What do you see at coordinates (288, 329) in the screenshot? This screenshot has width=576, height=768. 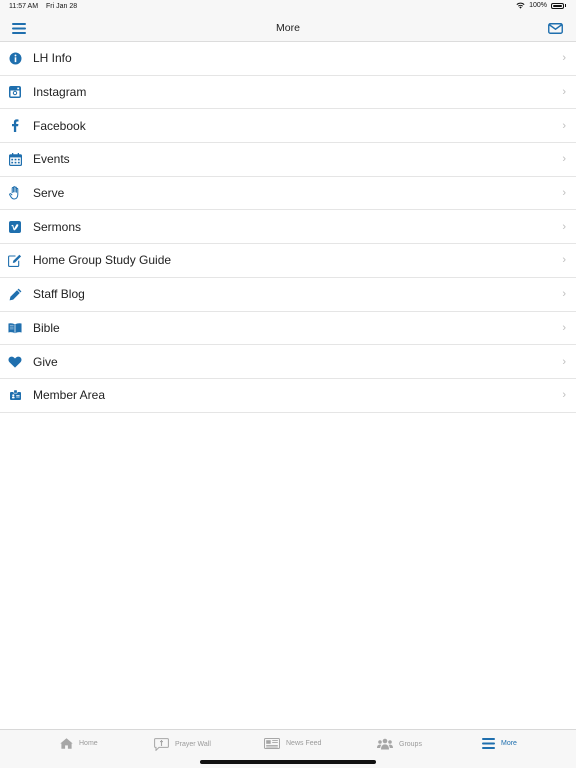 I see `menu-item-bible: Bible ›` at bounding box center [288, 329].